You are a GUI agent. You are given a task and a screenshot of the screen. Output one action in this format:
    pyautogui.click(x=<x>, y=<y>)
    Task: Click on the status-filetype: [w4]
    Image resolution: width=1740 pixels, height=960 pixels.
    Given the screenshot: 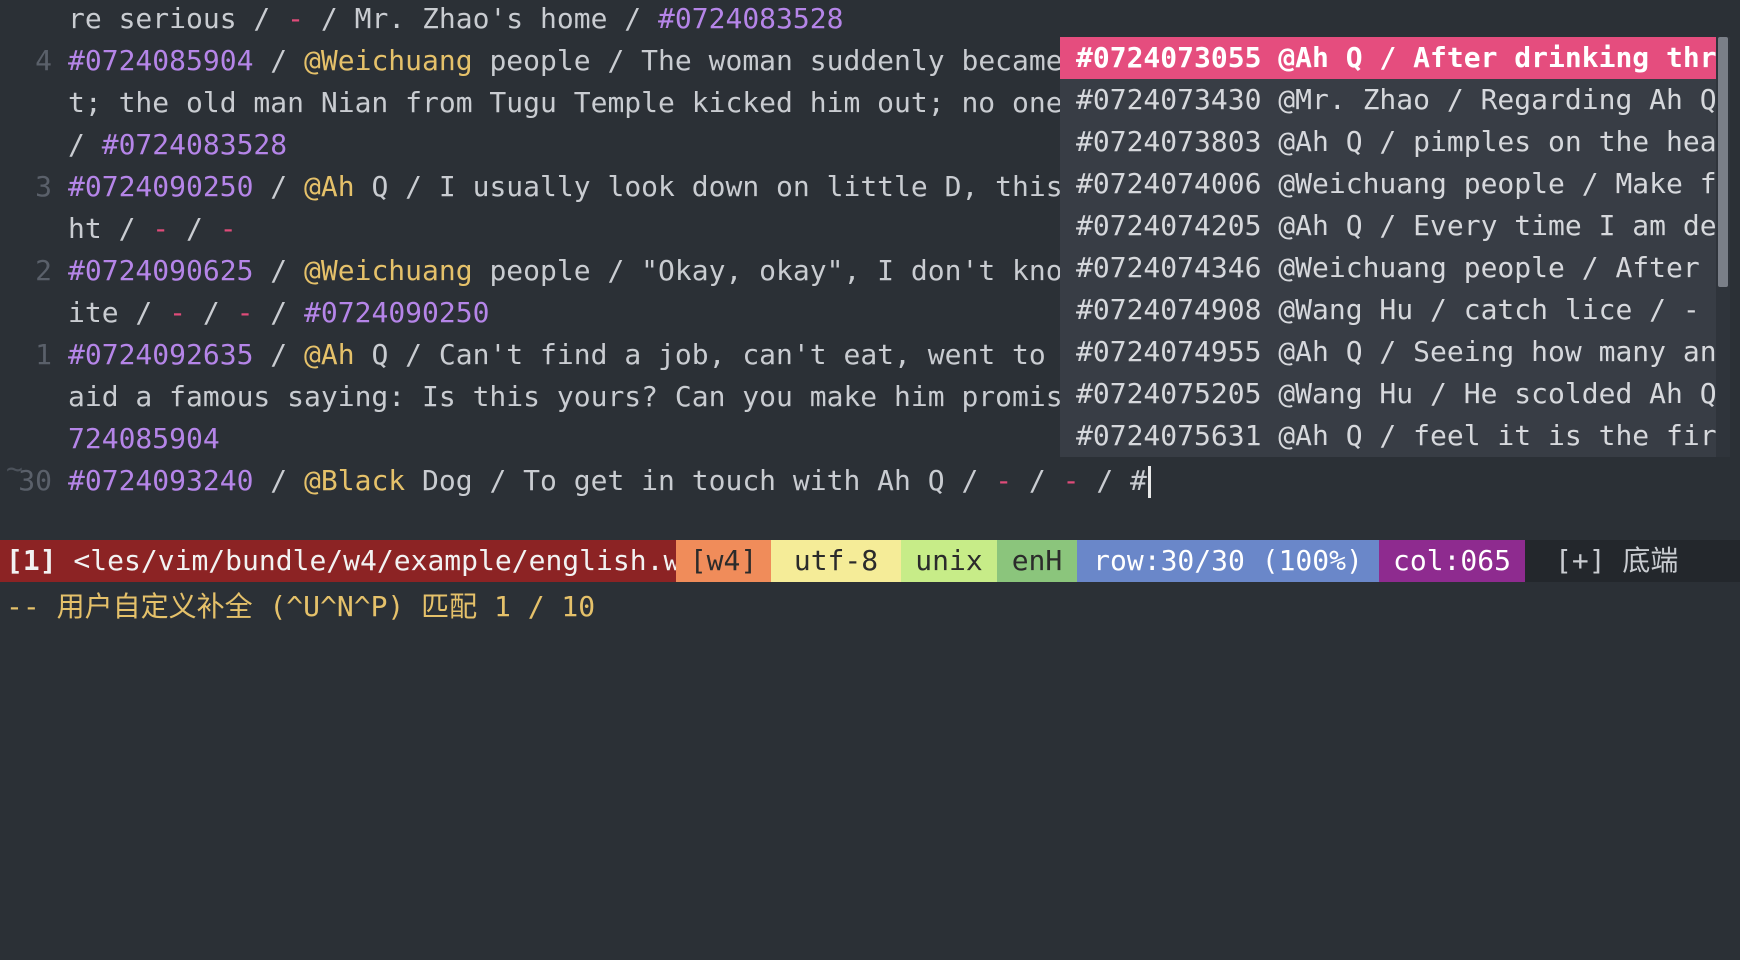 What is the action you would take?
    pyautogui.click(x=723, y=561)
    